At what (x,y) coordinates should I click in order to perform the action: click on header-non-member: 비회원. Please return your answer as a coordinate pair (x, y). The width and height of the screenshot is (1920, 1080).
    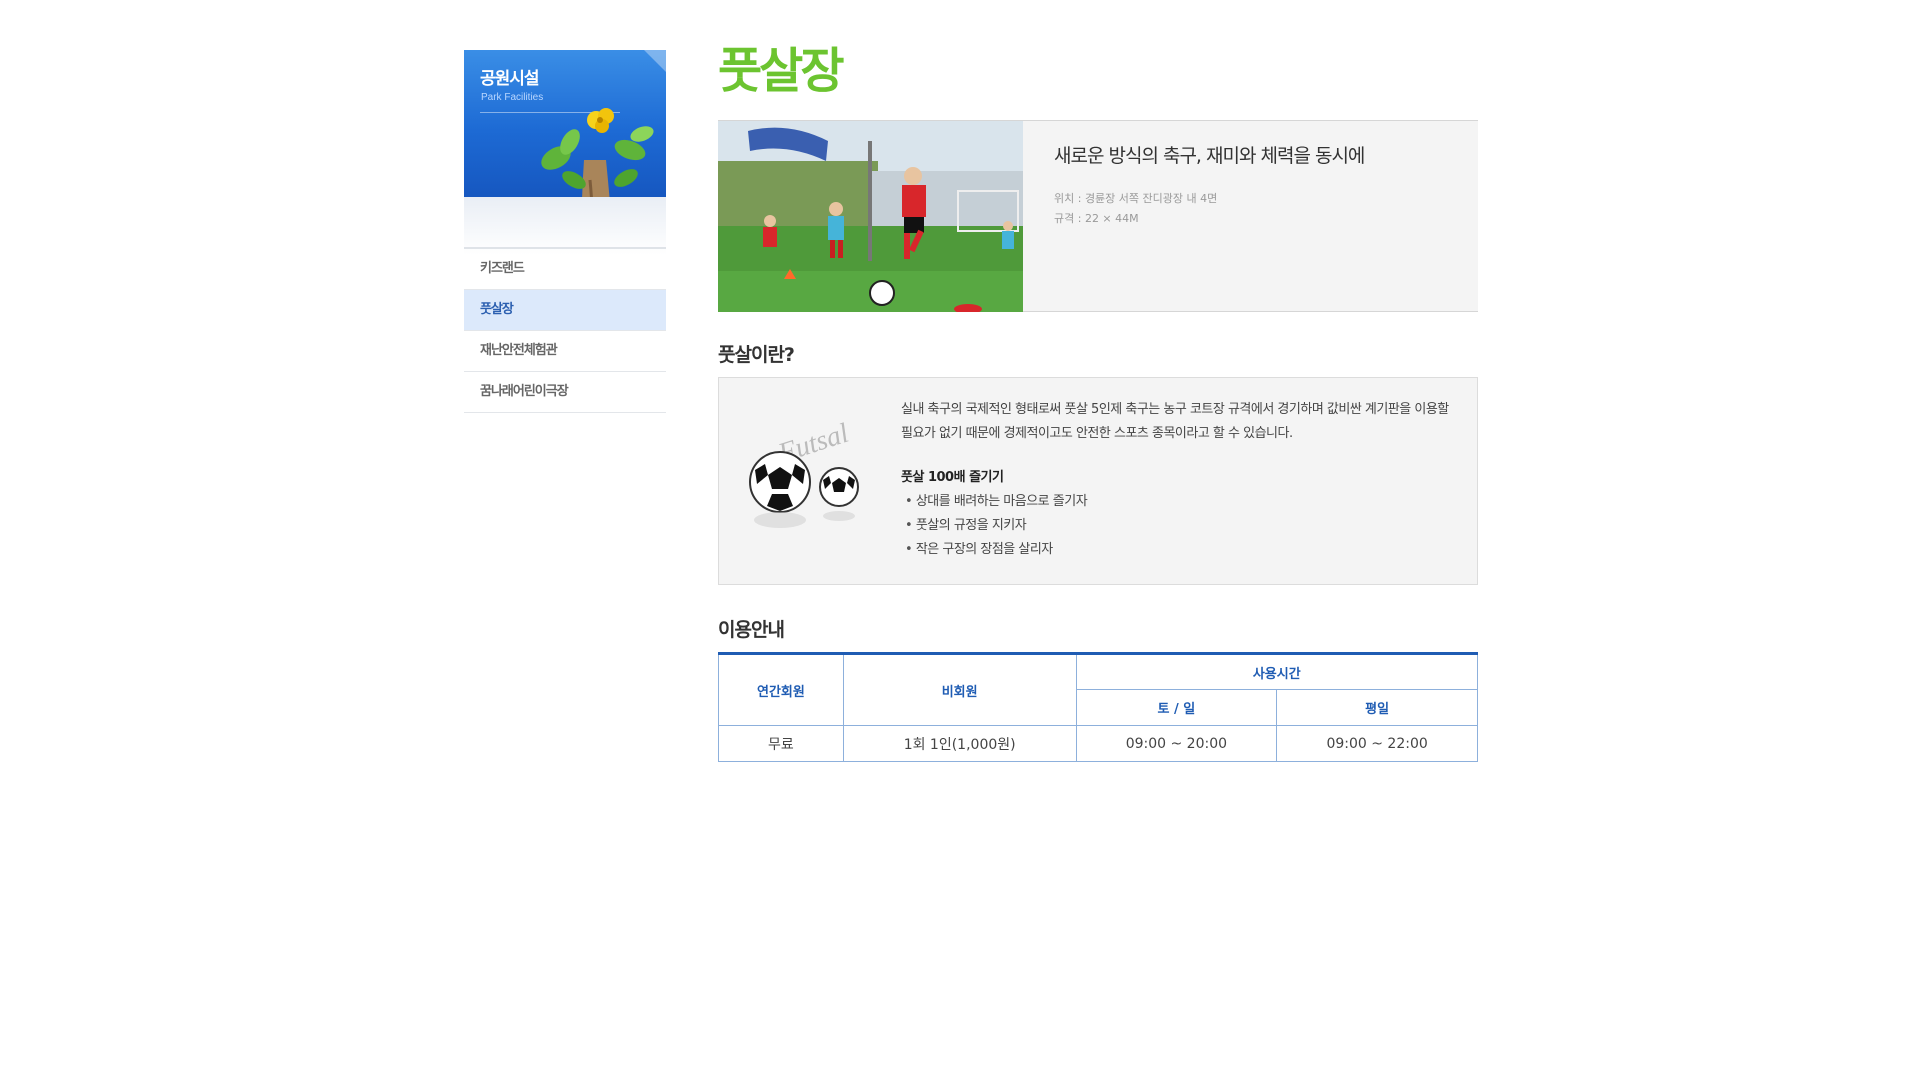
    Looking at the image, I should click on (959, 689).